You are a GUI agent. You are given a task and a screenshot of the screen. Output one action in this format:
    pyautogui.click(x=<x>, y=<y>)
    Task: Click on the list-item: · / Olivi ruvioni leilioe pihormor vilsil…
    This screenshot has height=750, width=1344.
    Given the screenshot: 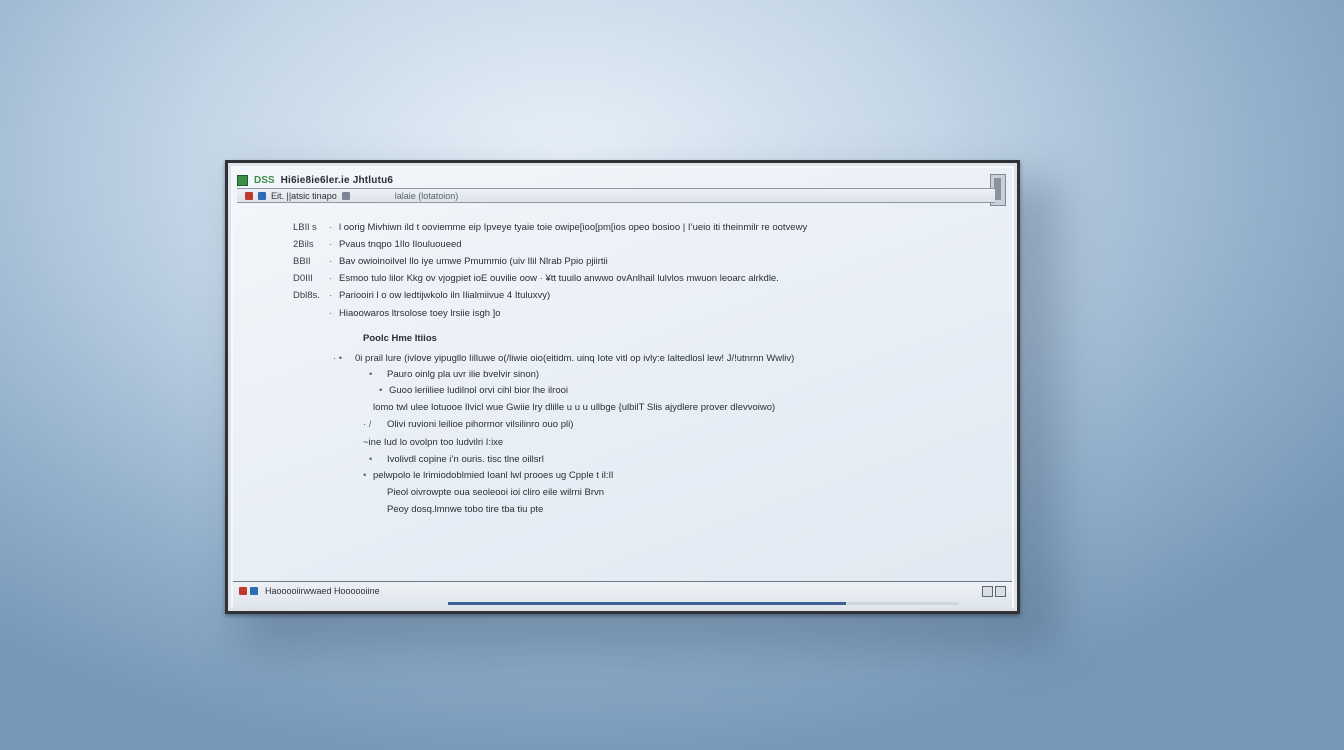 What is the action you would take?
    pyautogui.click(x=468, y=425)
    